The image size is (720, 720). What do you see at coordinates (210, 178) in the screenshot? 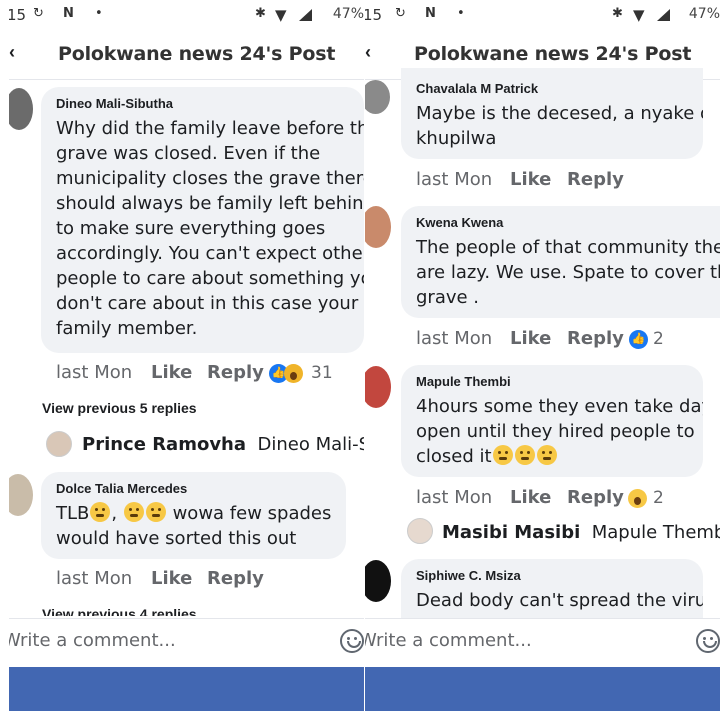
I see `comment-line: municipality closes the grave there` at bounding box center [210, 178].